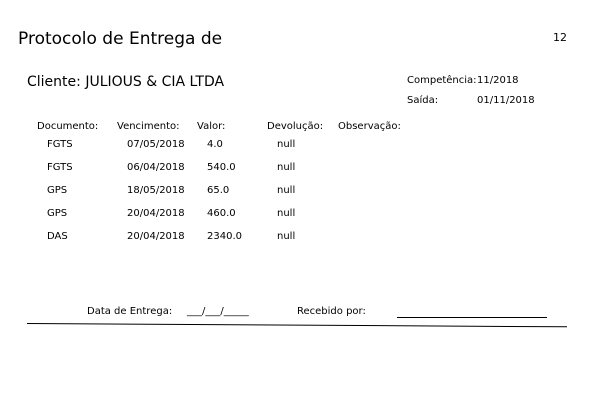 The width and height of the screenshot is (590, 400). Describe the element at coordinates (331, 311) in the screenshot. I see `recebido-por-label: Recebido por:` at that location.